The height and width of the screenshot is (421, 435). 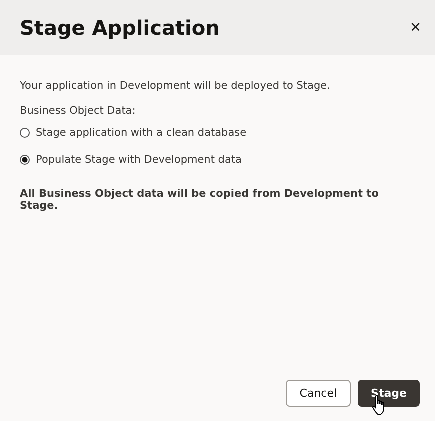 I want to click on option-label: Populate Stage with Development data, so click(x=139, y=160).